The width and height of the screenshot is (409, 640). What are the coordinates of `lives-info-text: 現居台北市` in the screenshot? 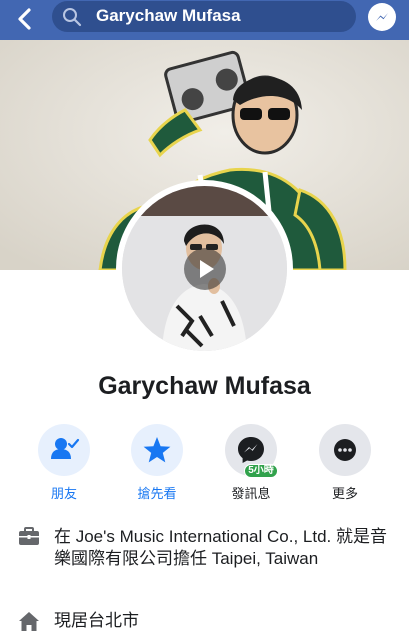 It's located at (96, 620).